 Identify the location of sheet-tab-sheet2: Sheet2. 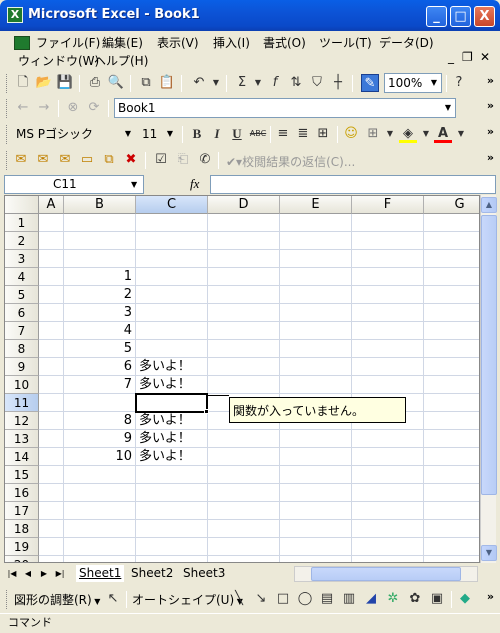
(152, 573).